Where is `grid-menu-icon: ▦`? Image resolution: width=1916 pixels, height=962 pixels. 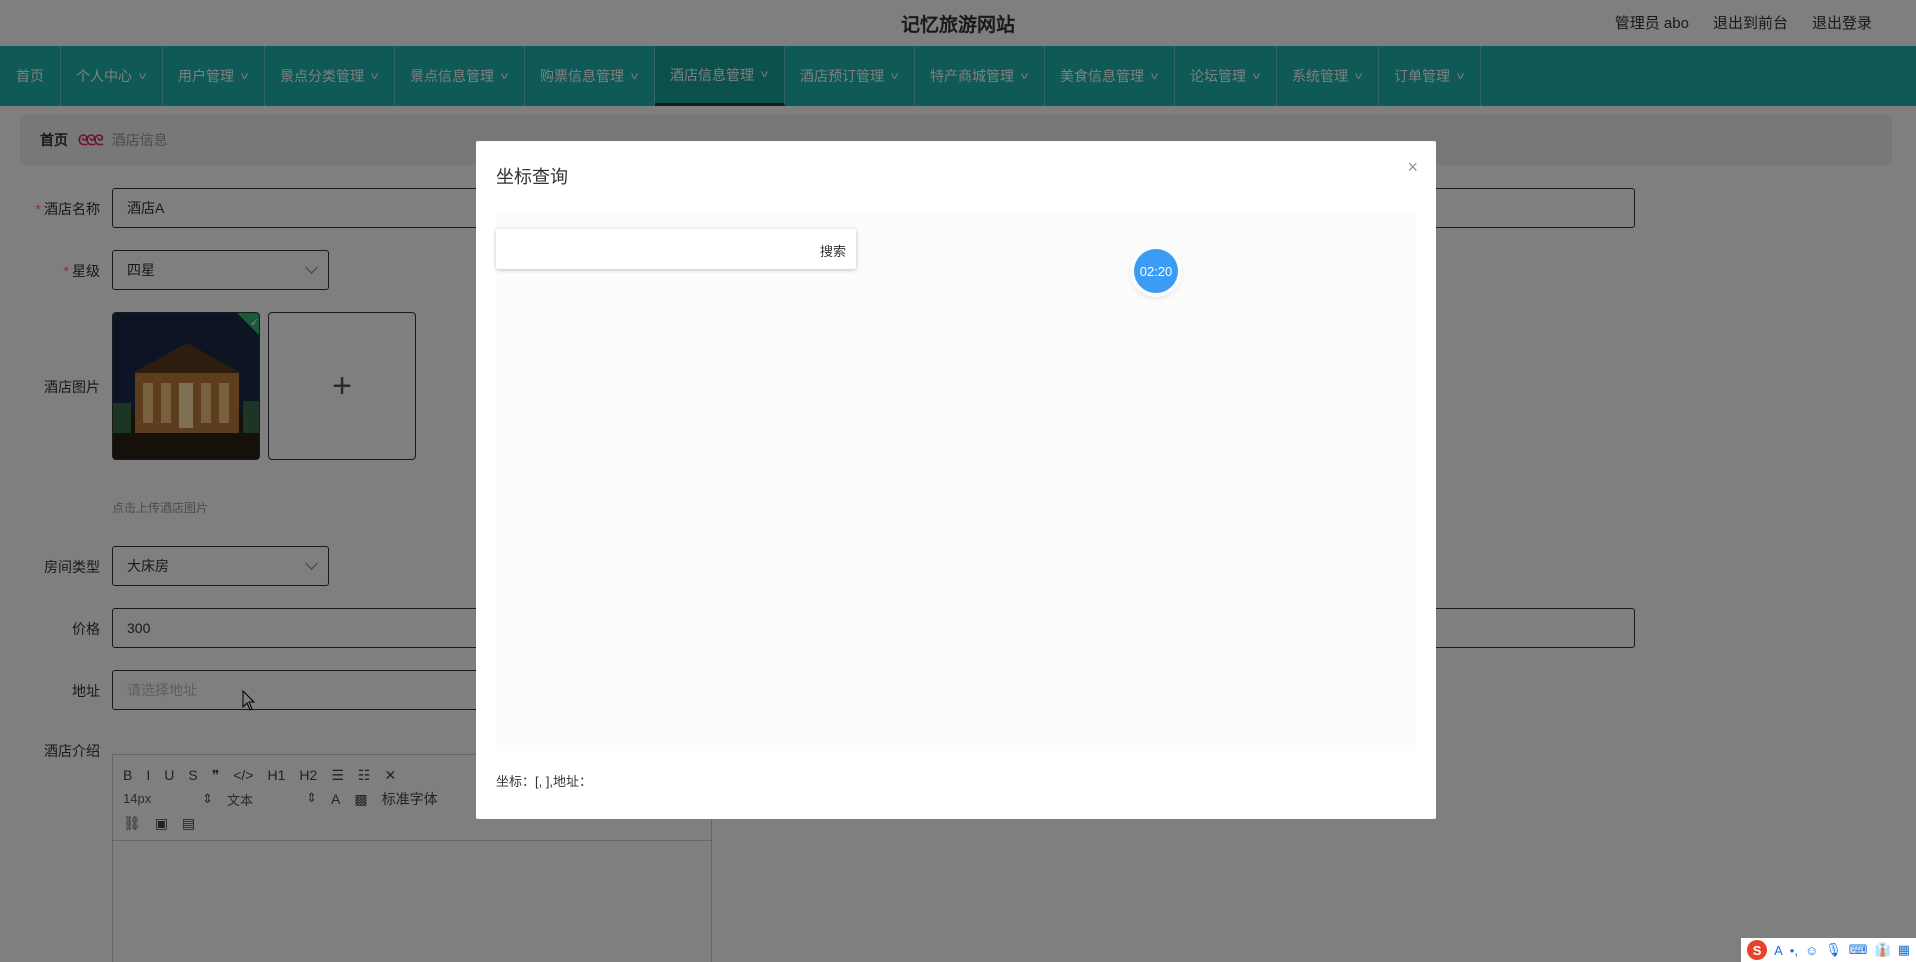
grid-menu-icon: ▦ is located at coordinates (1904, 950).